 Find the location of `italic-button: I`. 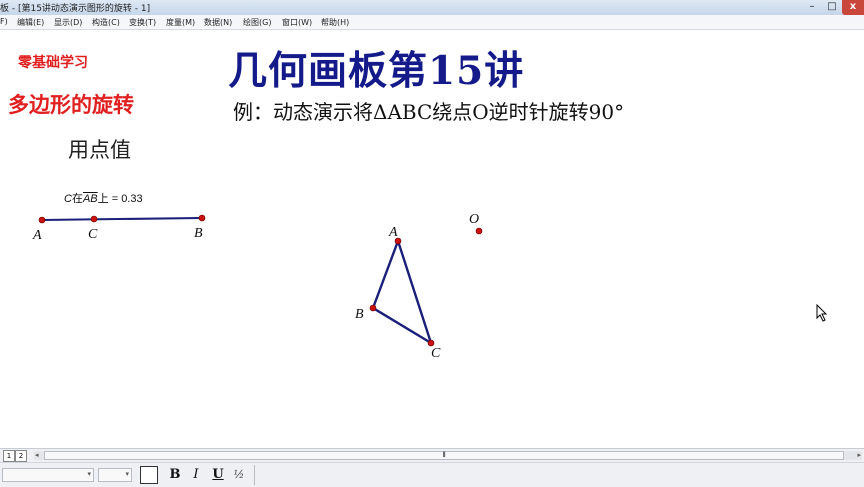

italic-button: I is located at coordinates (196, 475).